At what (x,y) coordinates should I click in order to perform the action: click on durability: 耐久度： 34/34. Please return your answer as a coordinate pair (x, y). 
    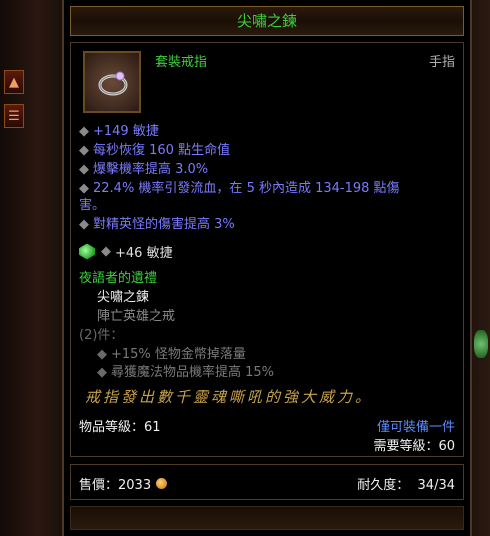
    Looking at the image, I should click on (406, 485).